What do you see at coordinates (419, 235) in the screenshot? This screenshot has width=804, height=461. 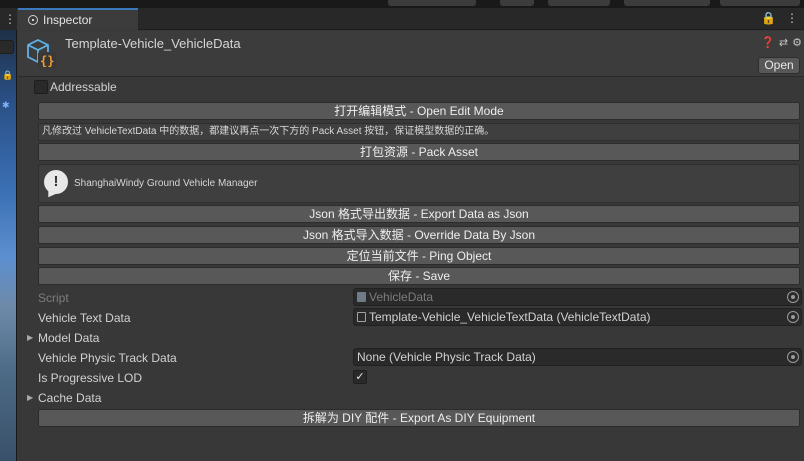 I see `override-json-button: Json 格式导入数据 - Override Data By Json` at bounding box center [419, 235].